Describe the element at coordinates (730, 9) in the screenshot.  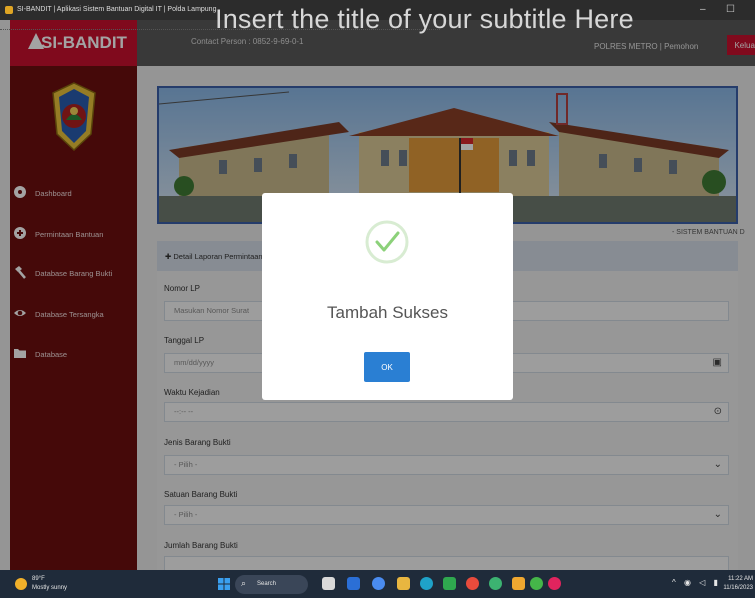
I see `maximize-button: ☐` at that location.